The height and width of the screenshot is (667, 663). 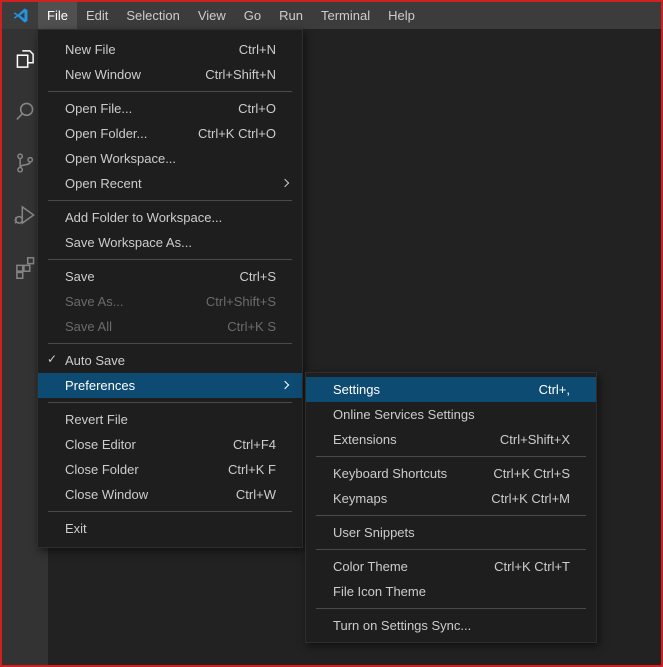 What do you see at coordinates (390, 473) in the screenshot?
I see `menu-item-label: Keyboard Shortcuts` at bounding box center [390, 473].